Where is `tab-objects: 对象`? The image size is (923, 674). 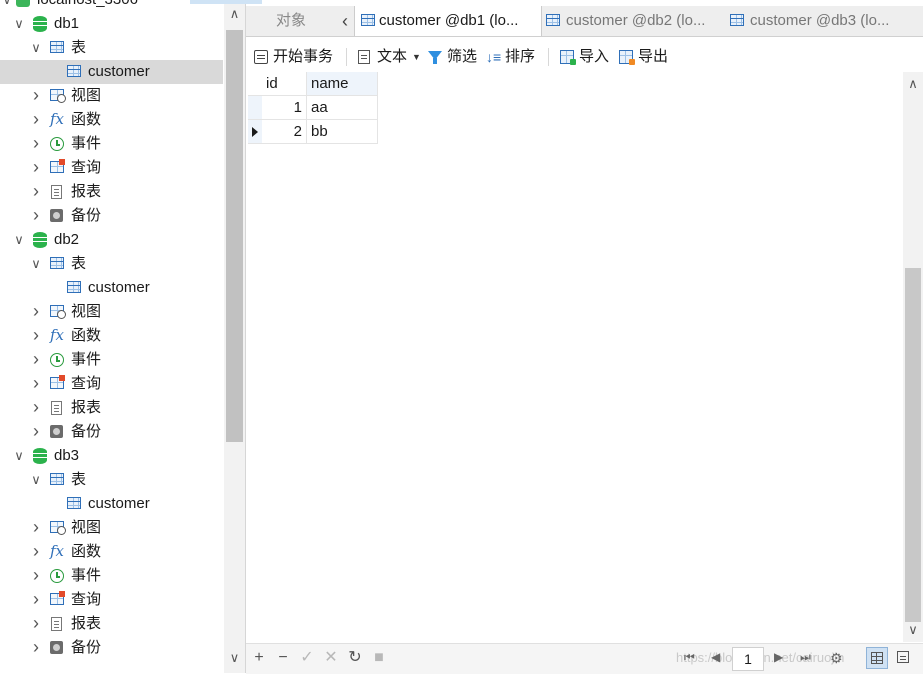
tab-objects: 对象 is located at coordinates (291, 21).